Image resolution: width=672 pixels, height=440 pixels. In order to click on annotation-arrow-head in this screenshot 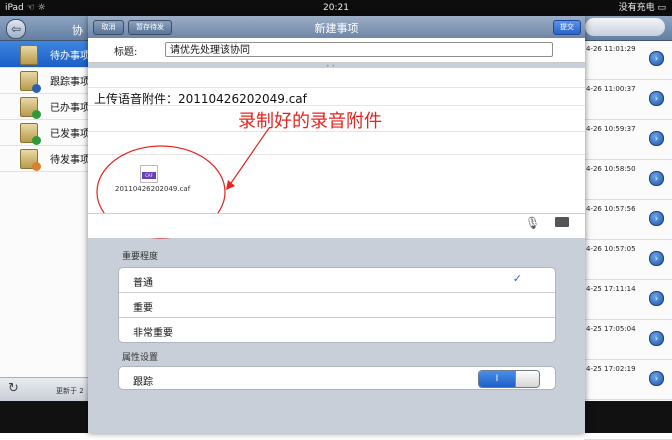, I will do `click(230, 185)`.